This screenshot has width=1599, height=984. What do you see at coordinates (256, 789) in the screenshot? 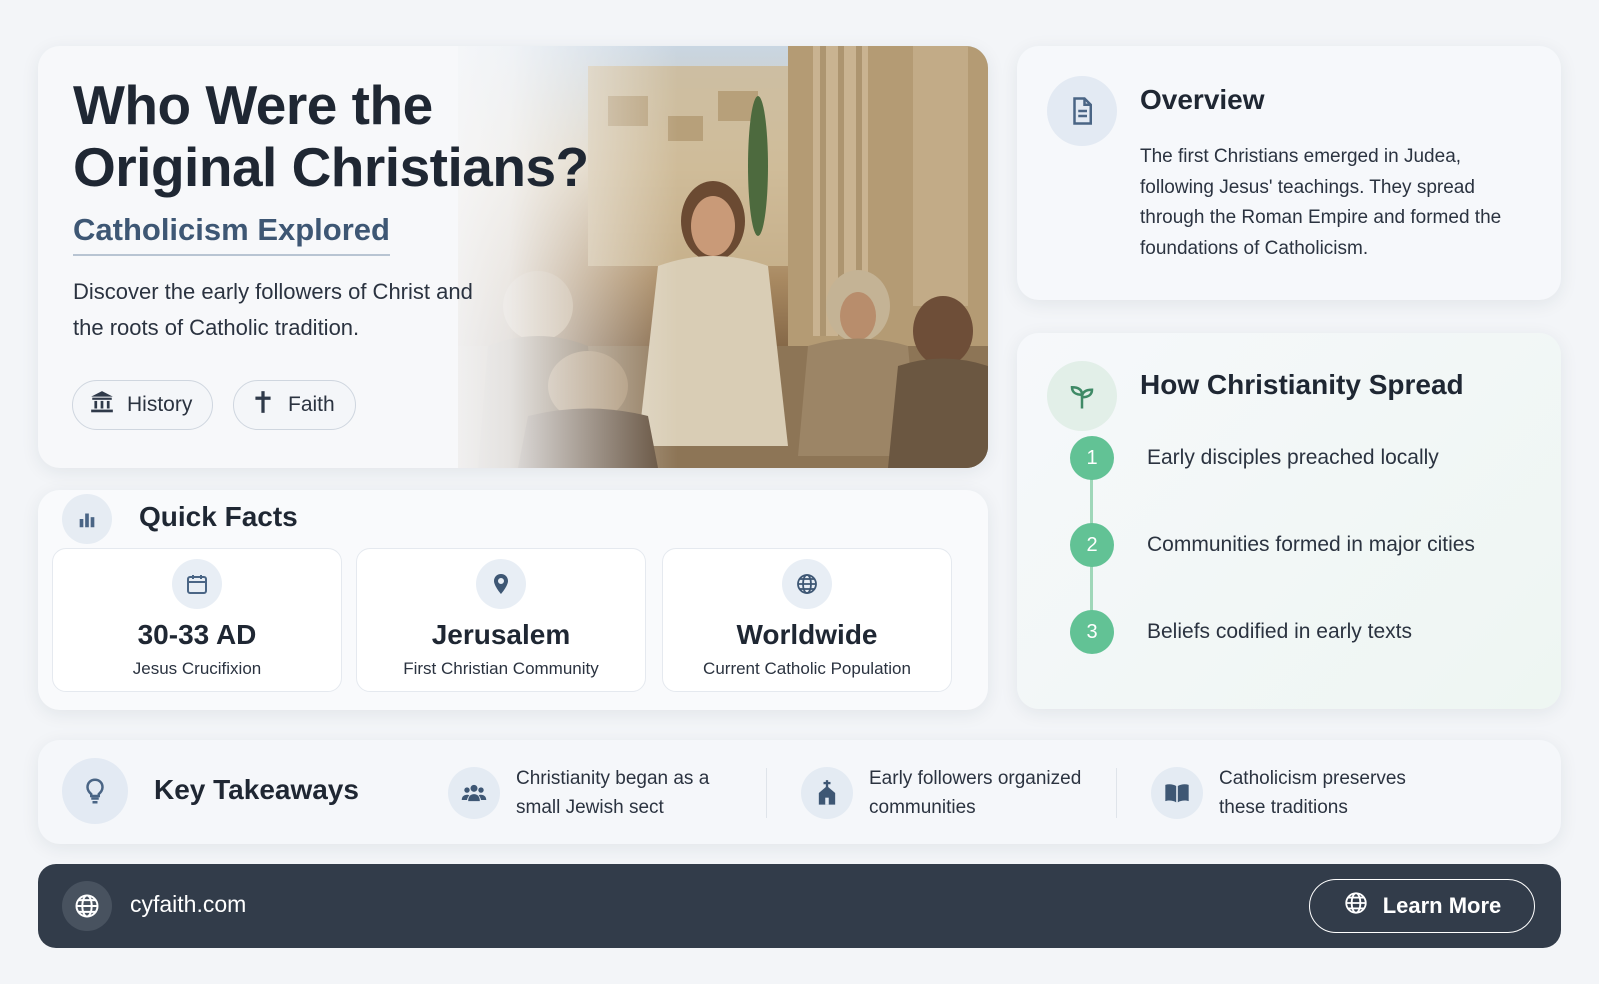
I see `key-takeaways-title: Key Takeaways` at bounding box center [256, 789].